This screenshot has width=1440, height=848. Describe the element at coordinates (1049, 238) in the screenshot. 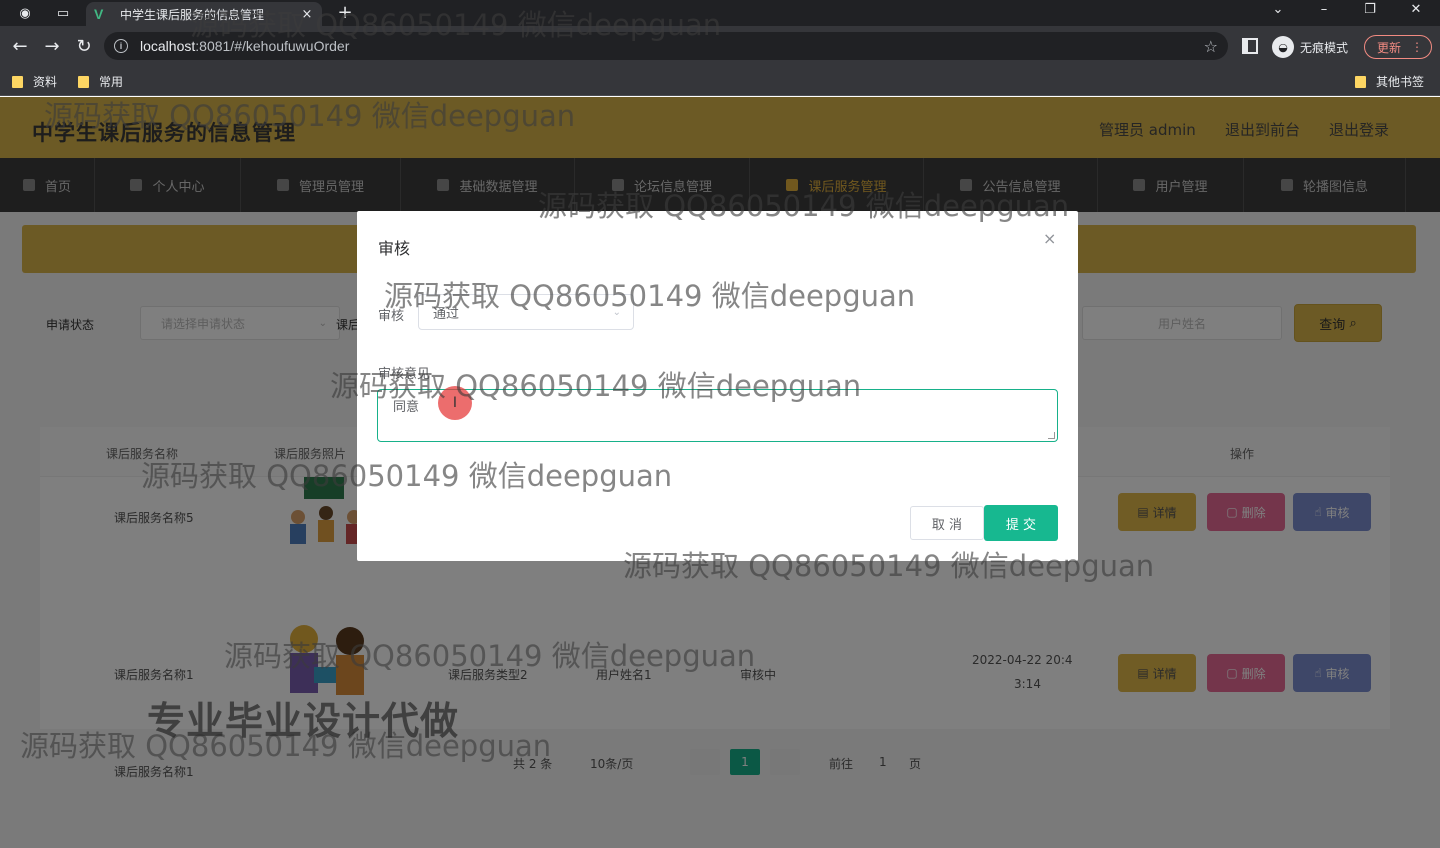

I see `close-icon: ×` at that location.